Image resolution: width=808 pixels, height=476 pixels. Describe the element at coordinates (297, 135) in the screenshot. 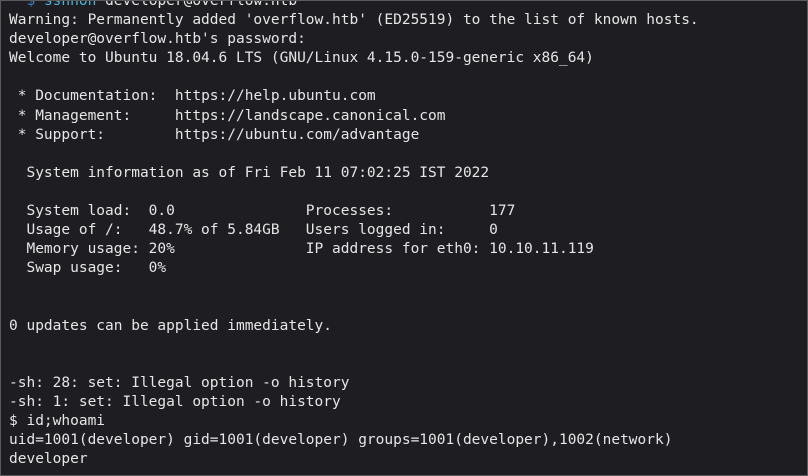

I see `support-link-url: https://ubuntu.com/advantage` at that location.